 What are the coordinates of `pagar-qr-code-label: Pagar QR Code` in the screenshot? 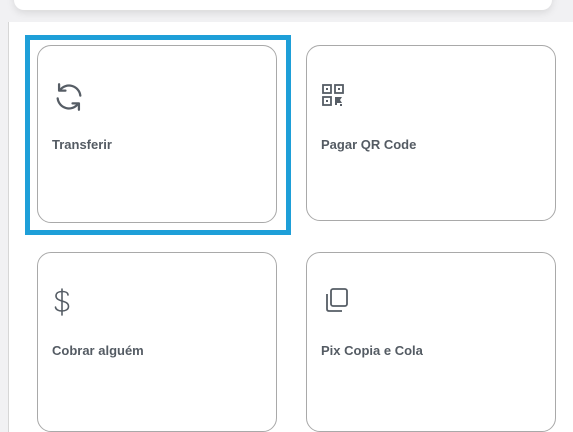 It's located at (369, 144).